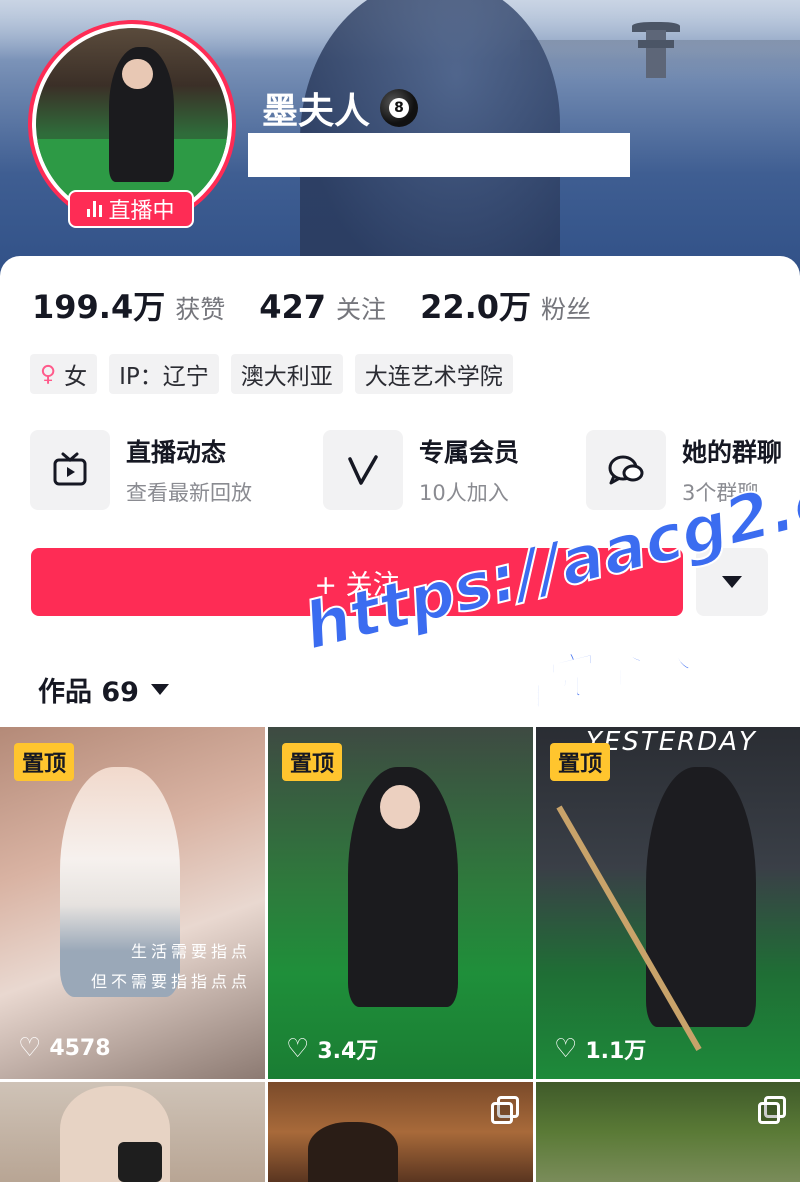 The width and height of the screenshot is (800, 1182). What do you see at coordinates (132, 903) in the screenshot?
I see `video-tile: 置顶 生活需要指点 但不需要指指点点 ♡ 4578` at bounding box center [132, 903].